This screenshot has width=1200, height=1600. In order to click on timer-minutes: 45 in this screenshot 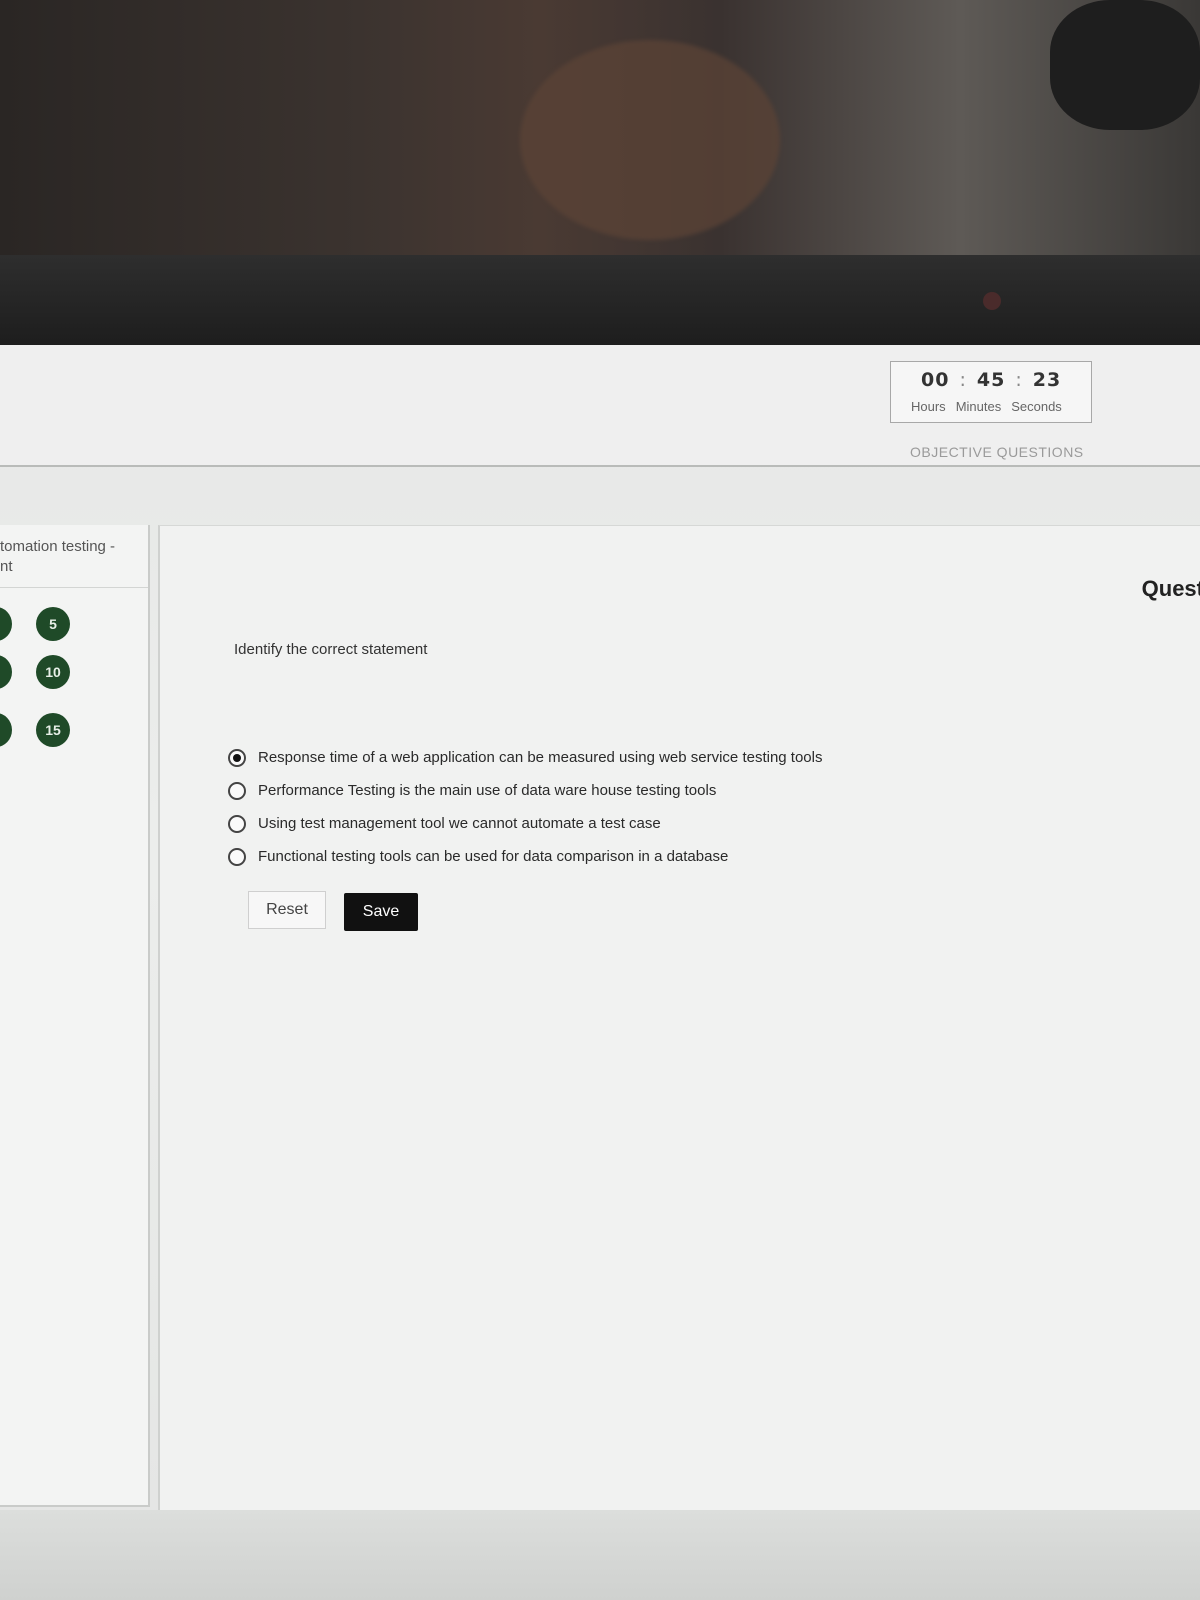, I will do `click(991, 380)`.